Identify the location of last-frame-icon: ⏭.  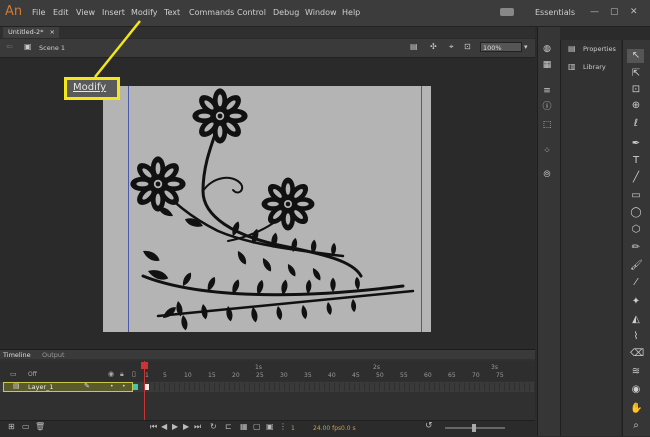
(197, 427).